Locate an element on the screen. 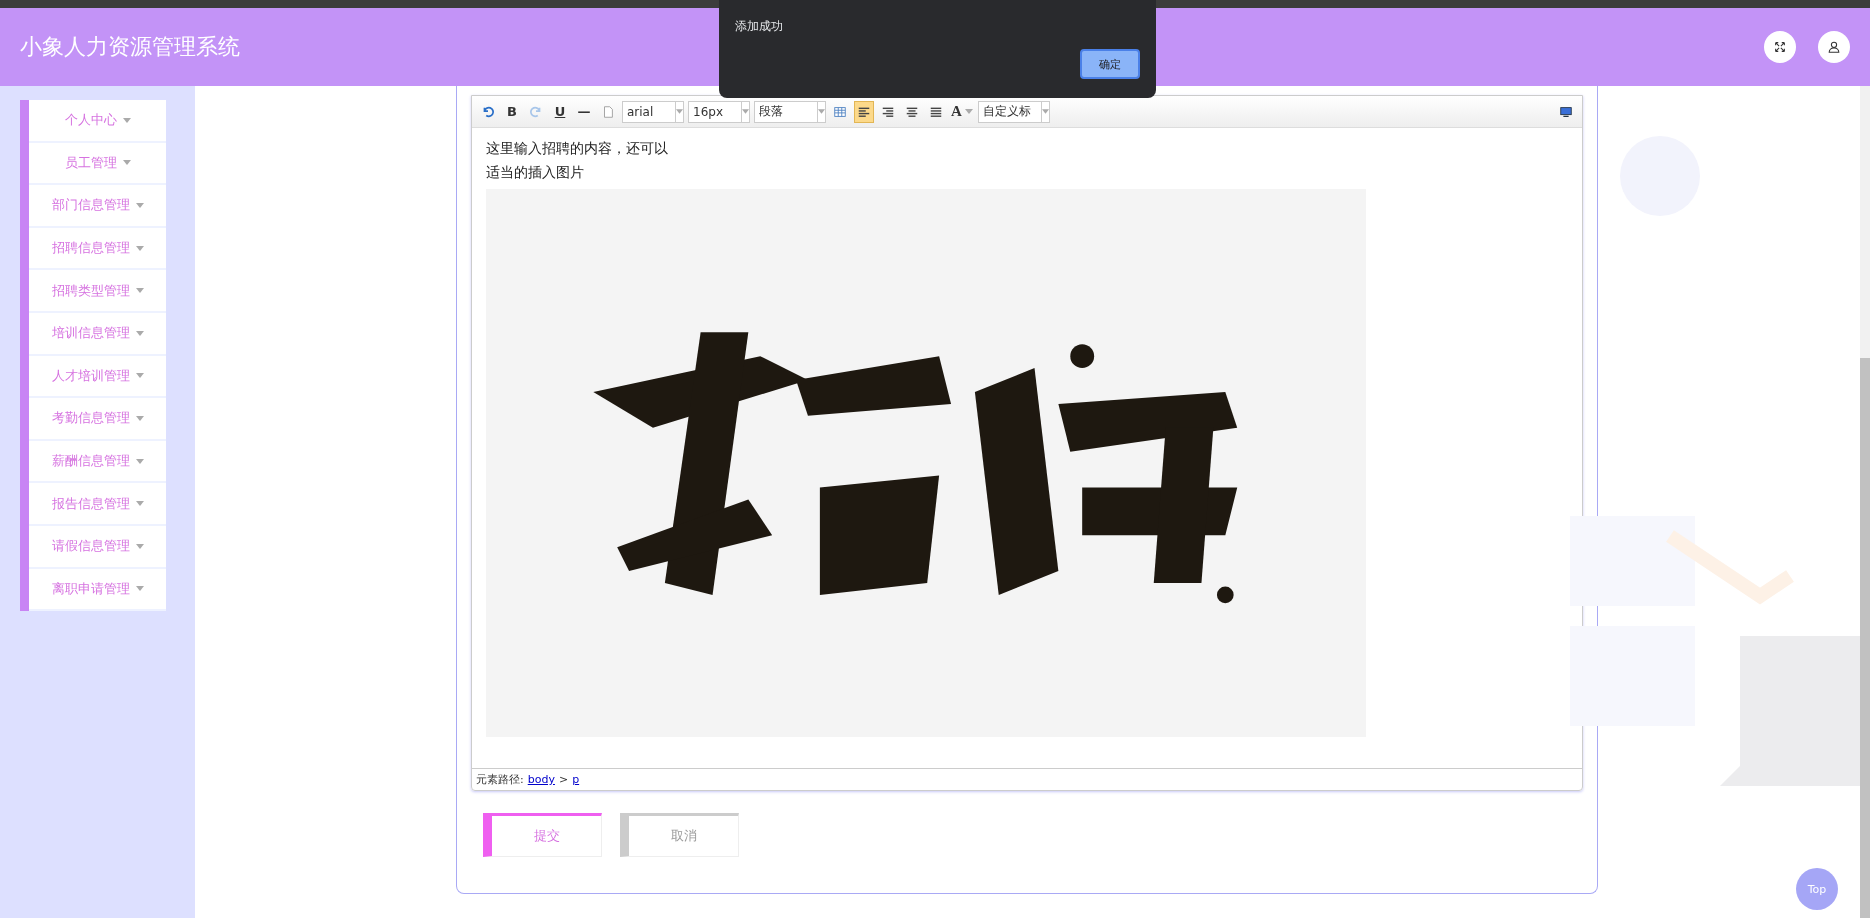  sidebar-item: 请假信息管理 is located at coordinates (97, 547).